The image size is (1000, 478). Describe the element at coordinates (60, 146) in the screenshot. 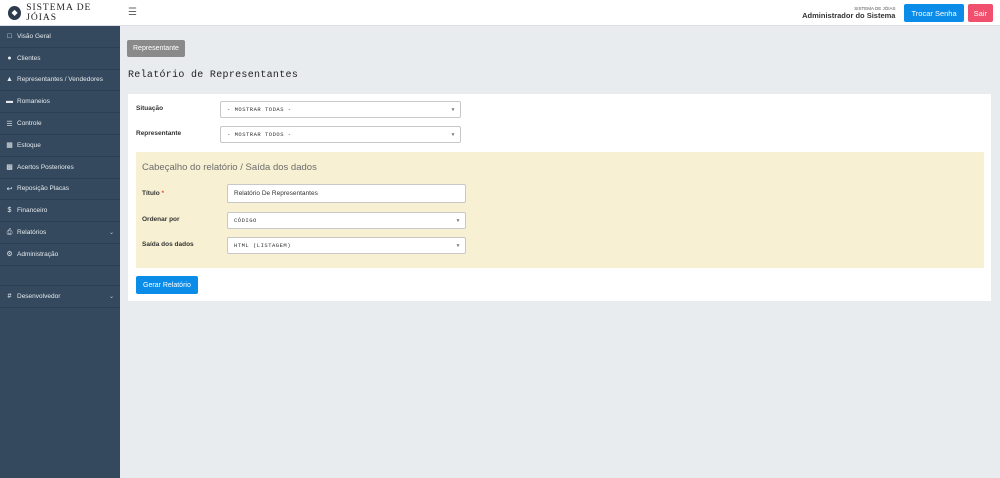

I see `sidebar-item-estoque: ▦ Estoque` at that location.